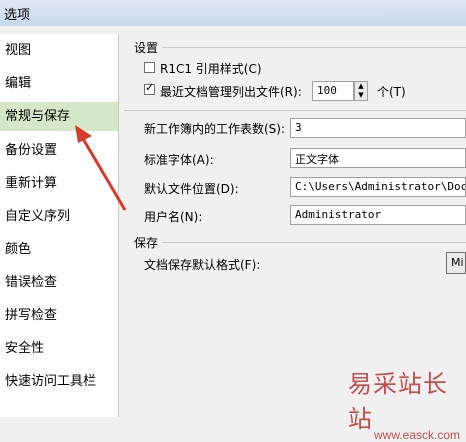 Image resolution: width=466 pixels, height=442 pixels. Describe the element at coordinates (378, 215) in the screenshot. I see `username-input: Administrator` at that location.